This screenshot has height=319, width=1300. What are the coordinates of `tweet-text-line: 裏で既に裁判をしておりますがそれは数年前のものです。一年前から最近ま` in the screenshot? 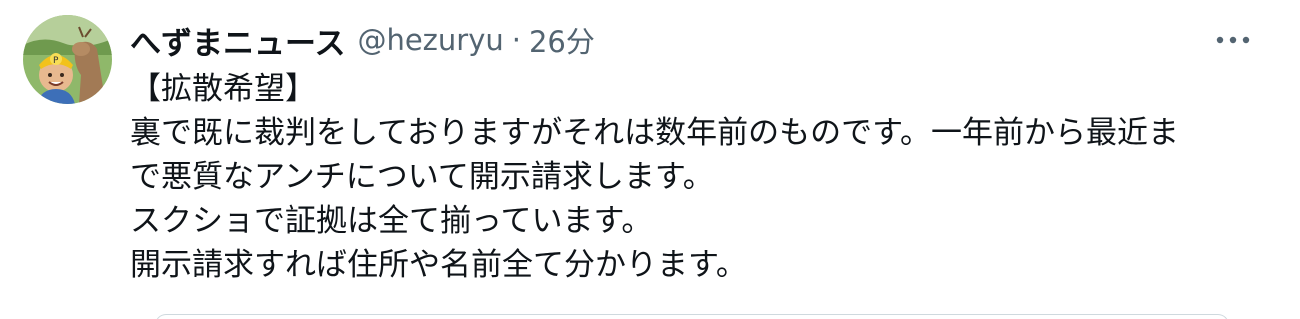 It's located at (655, 133).